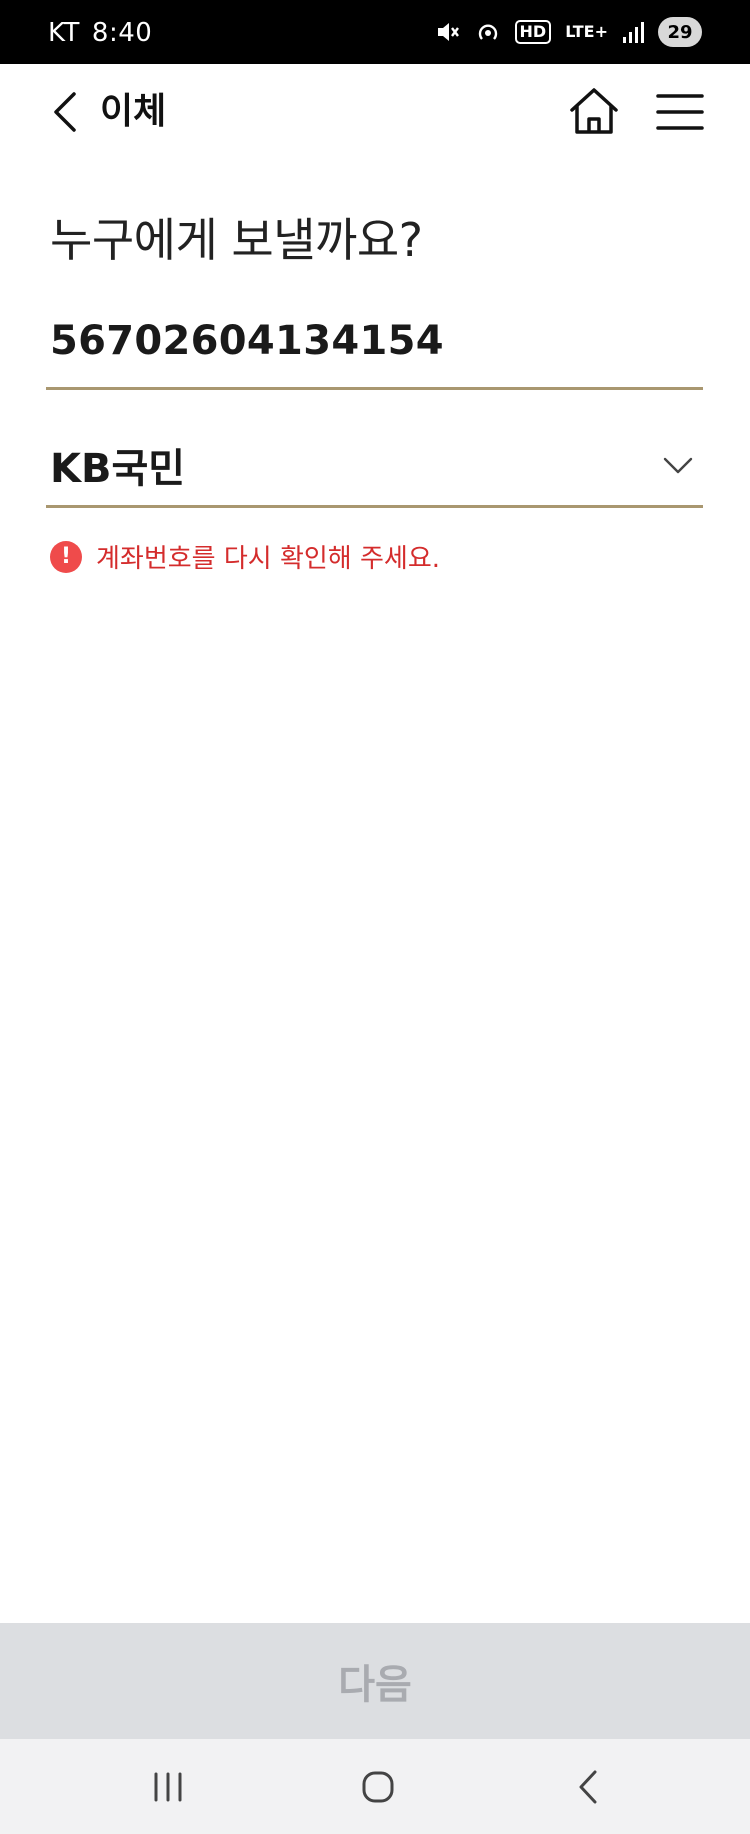  I want to click on recent-apps-icon, so click(168, 1787).